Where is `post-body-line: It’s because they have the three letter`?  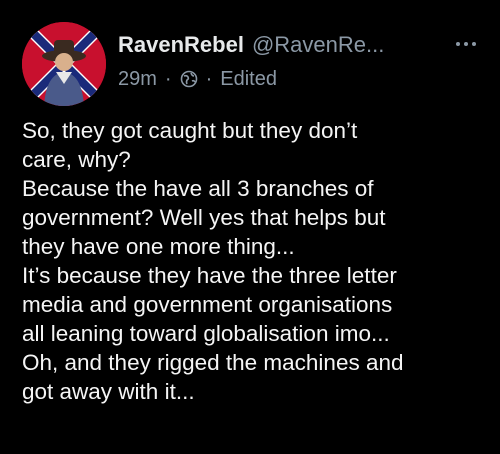
post-body-line: It’s because they have the three letter is located at coordinates (209, 275).